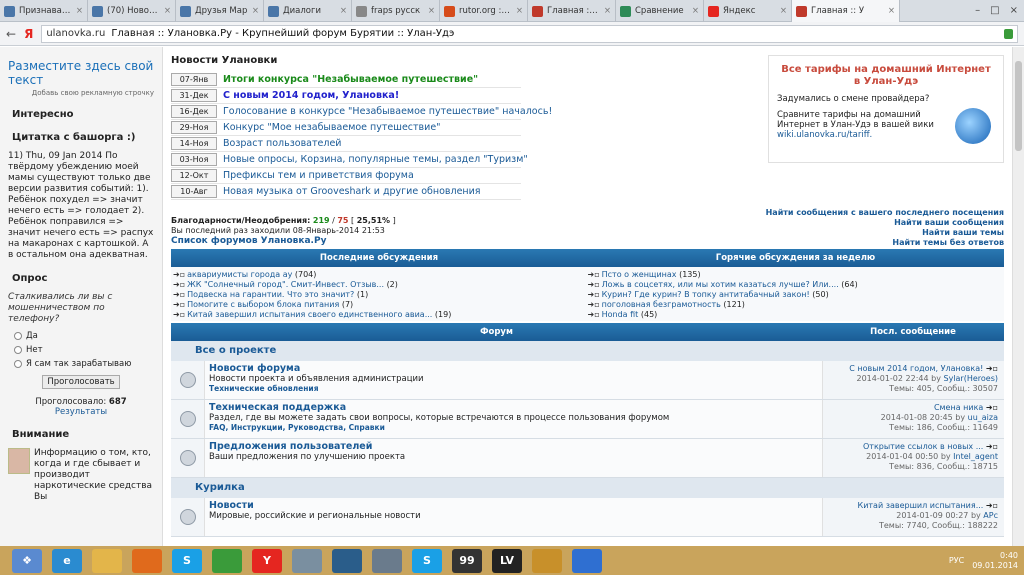 The width and height of the screenshot is (1024, 575). What do you see at coordinates (270, 294) in the screenshot?
I see `topic-link: Подвеска на гарантии. Что это значит?` at bounding box center [270, 294].